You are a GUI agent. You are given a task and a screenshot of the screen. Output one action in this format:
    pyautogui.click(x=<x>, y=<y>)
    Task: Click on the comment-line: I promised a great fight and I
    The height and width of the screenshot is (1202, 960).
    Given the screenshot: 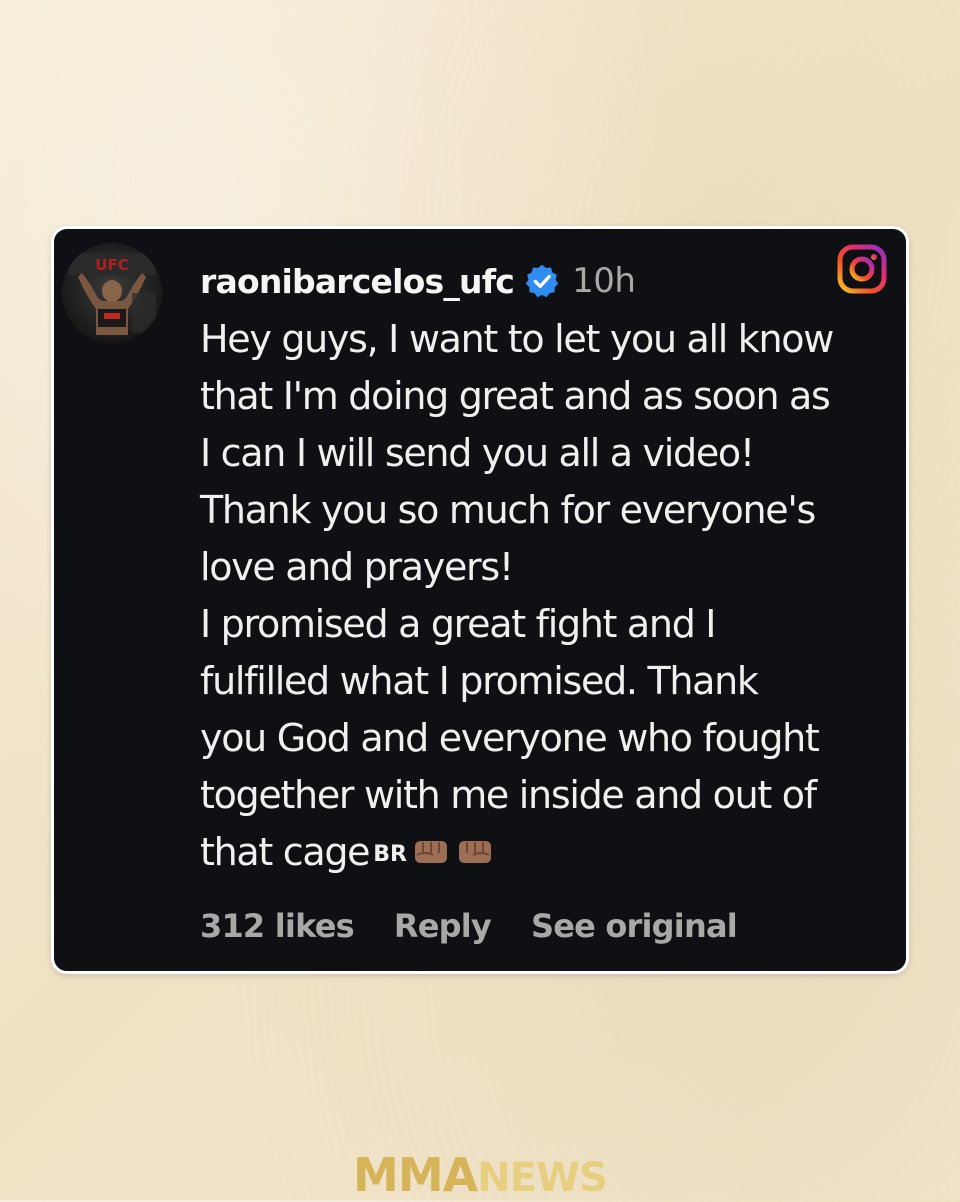 What is the action you would take?
    pyautogui.click(x=458, y=624)
    